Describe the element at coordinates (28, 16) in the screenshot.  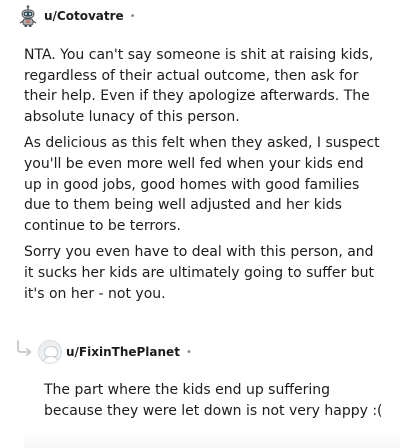
I see `snoo-robot-avatar-icon` at that location.